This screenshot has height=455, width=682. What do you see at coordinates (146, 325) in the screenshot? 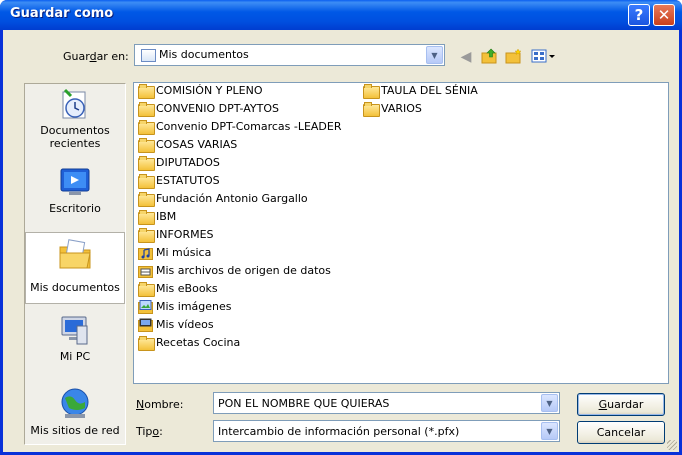
I see `videos-folder-icon` at bounding box center [146, 325].